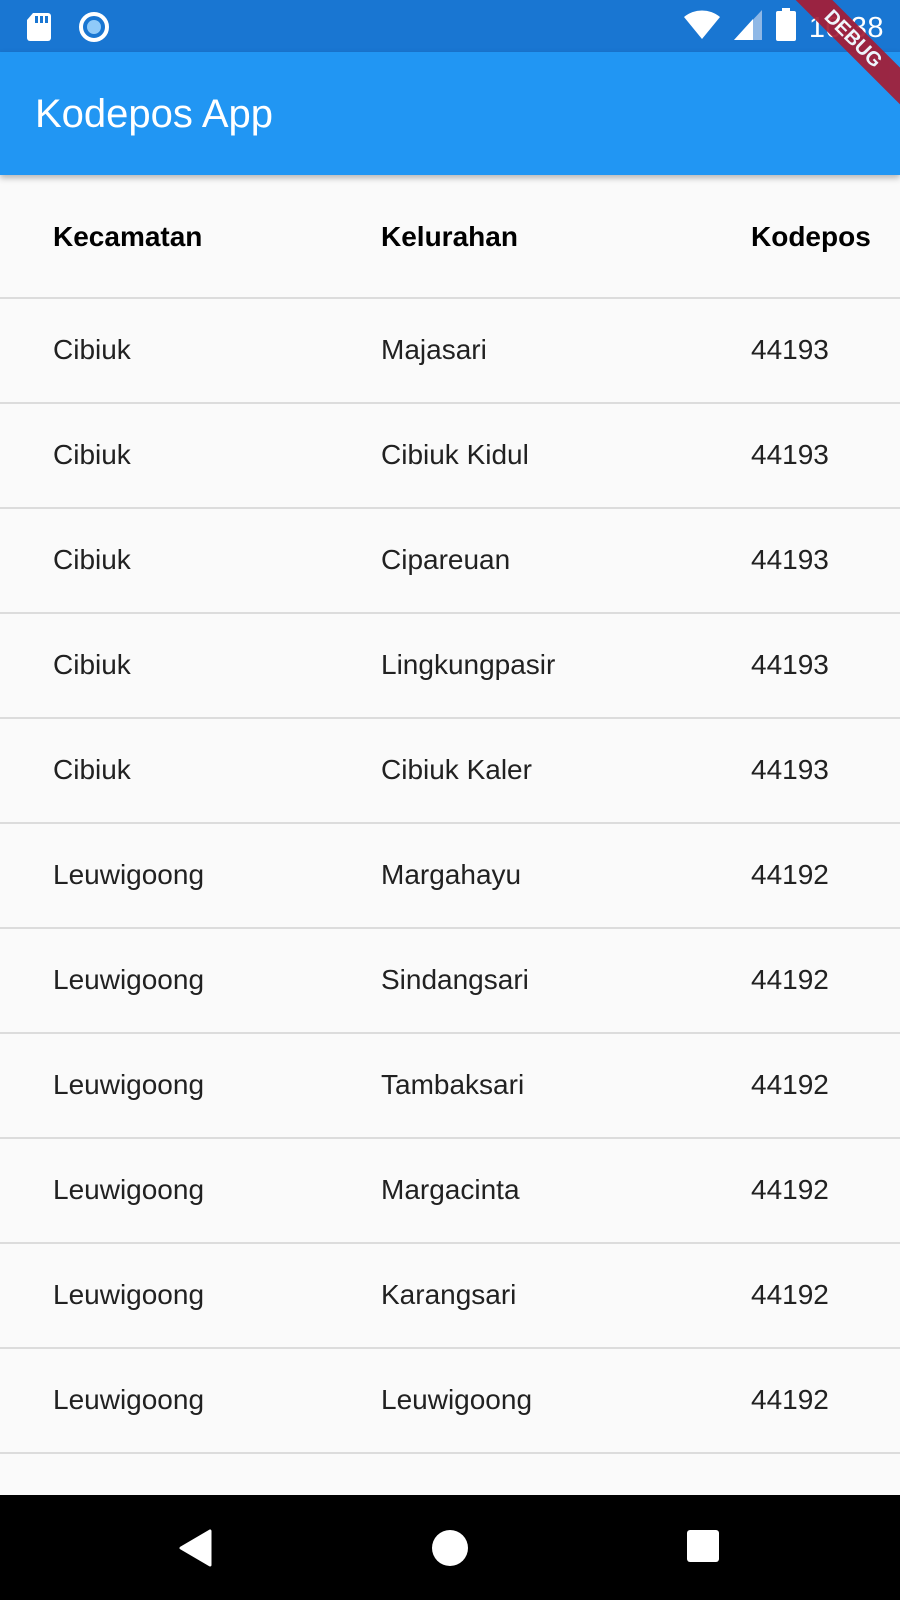  I want to click on sd-card-icon, so click(39, 29).